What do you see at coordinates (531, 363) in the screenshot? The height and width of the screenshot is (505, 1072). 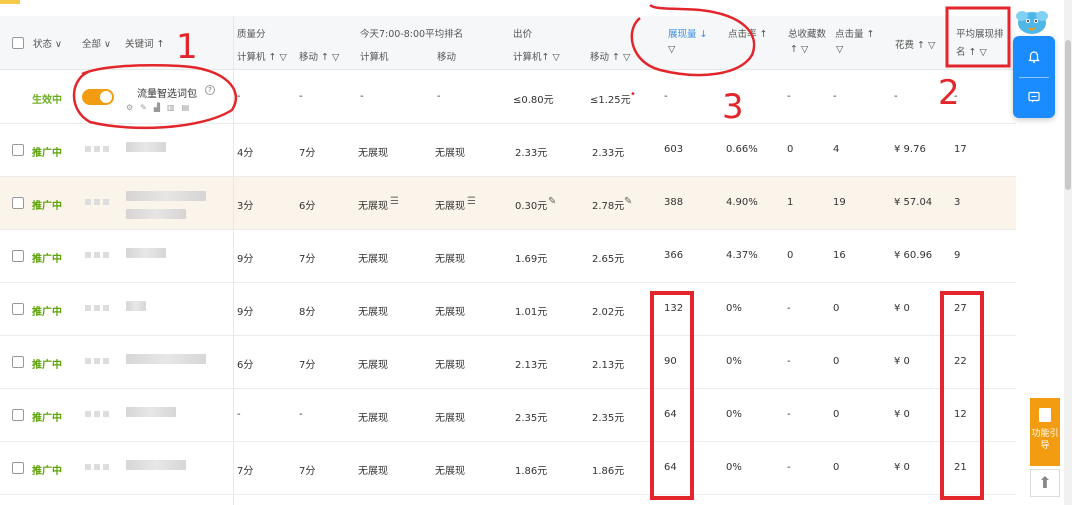 I see `cell-bid-pc: 2.13元` at bounding box center [531, 363].